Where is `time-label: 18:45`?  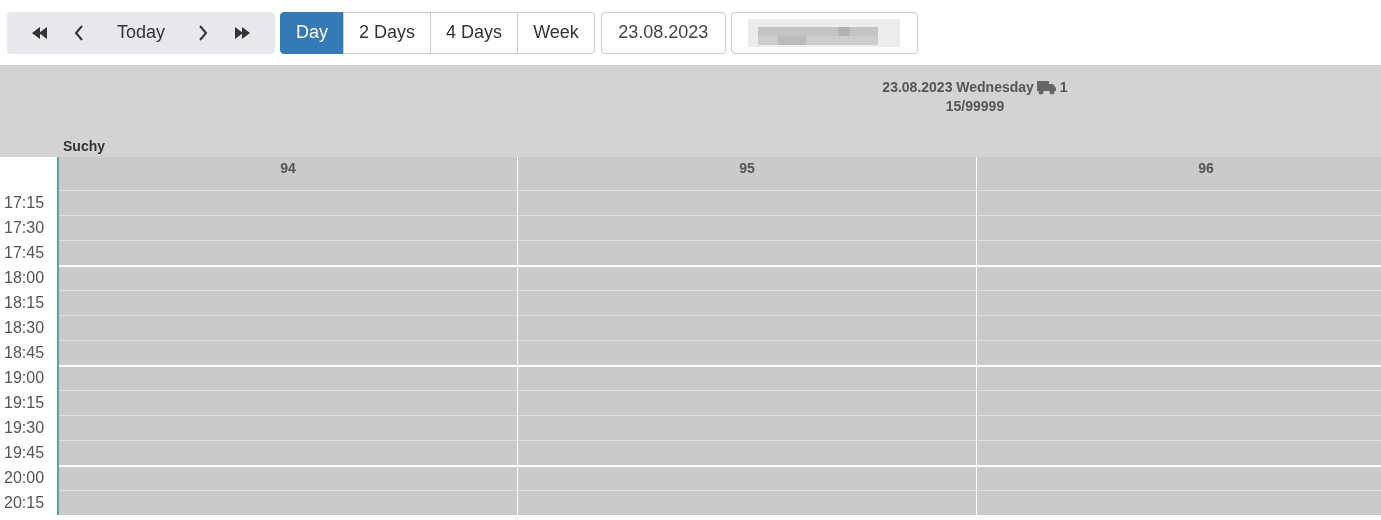 time-label: 18:45 is located at coordinates (24, 353).